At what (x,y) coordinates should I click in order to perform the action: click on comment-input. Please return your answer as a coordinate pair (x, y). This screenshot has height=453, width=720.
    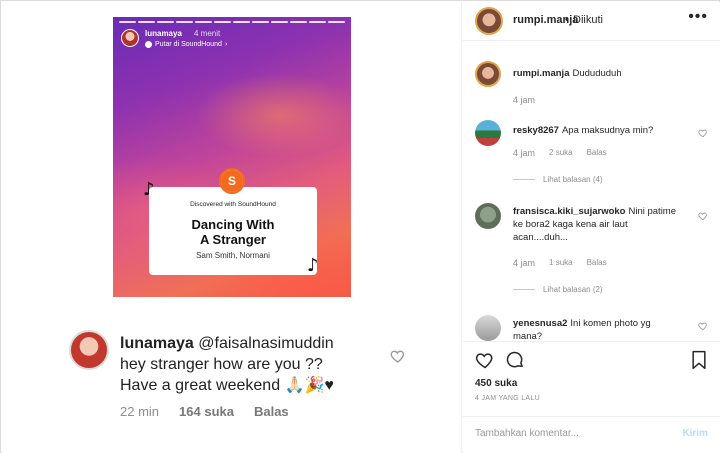
    Looking at the image, I should click on (565, 433).